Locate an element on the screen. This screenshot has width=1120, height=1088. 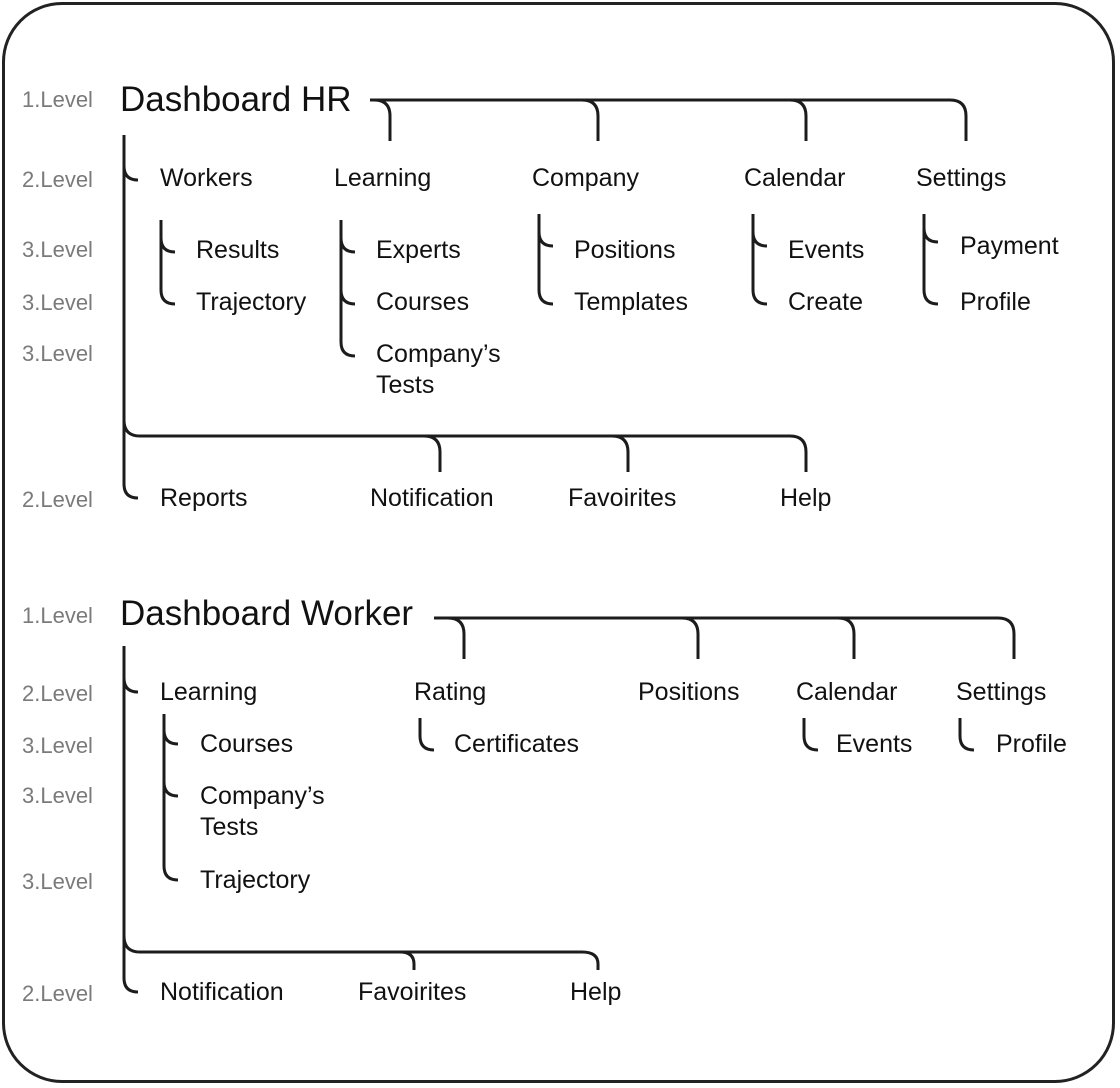
hr-node-notification: Notification is located at coordinates (432, 498).